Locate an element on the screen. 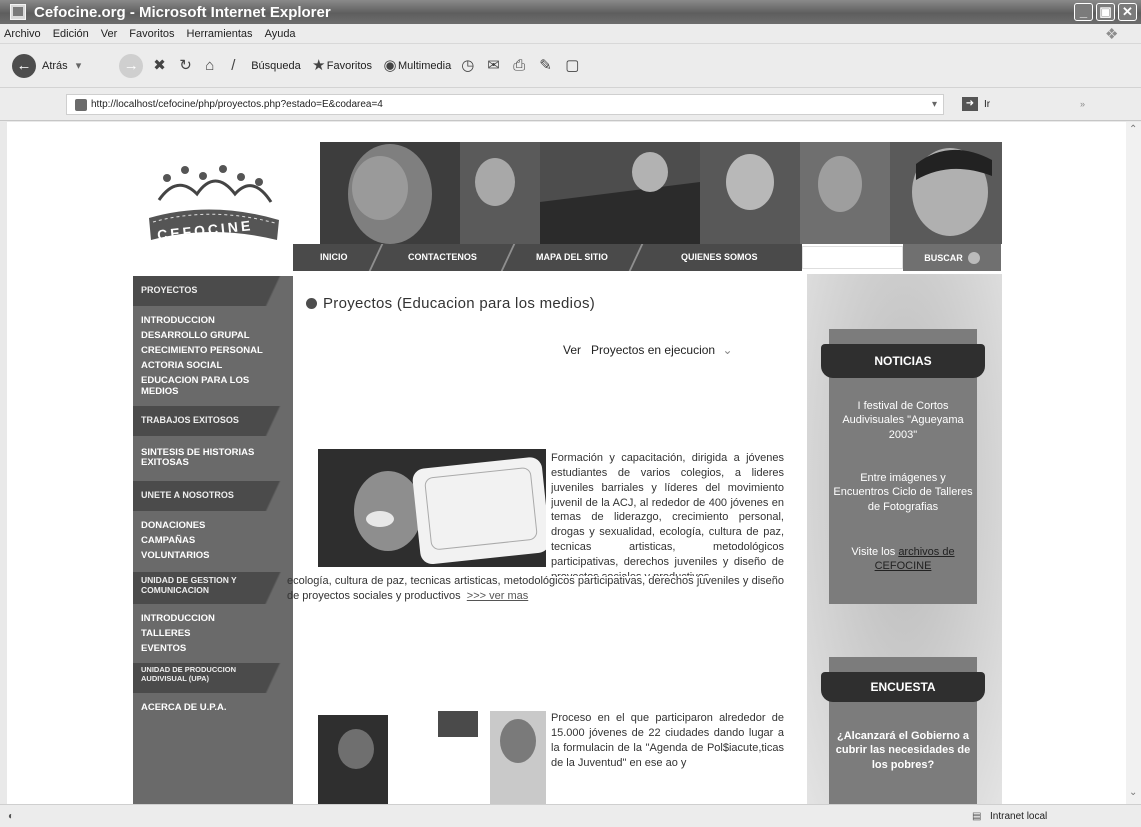 The height and width of the screenshot is (827, 1141). chevron-down-icon: ▾ is located at coordinates (78, 66).